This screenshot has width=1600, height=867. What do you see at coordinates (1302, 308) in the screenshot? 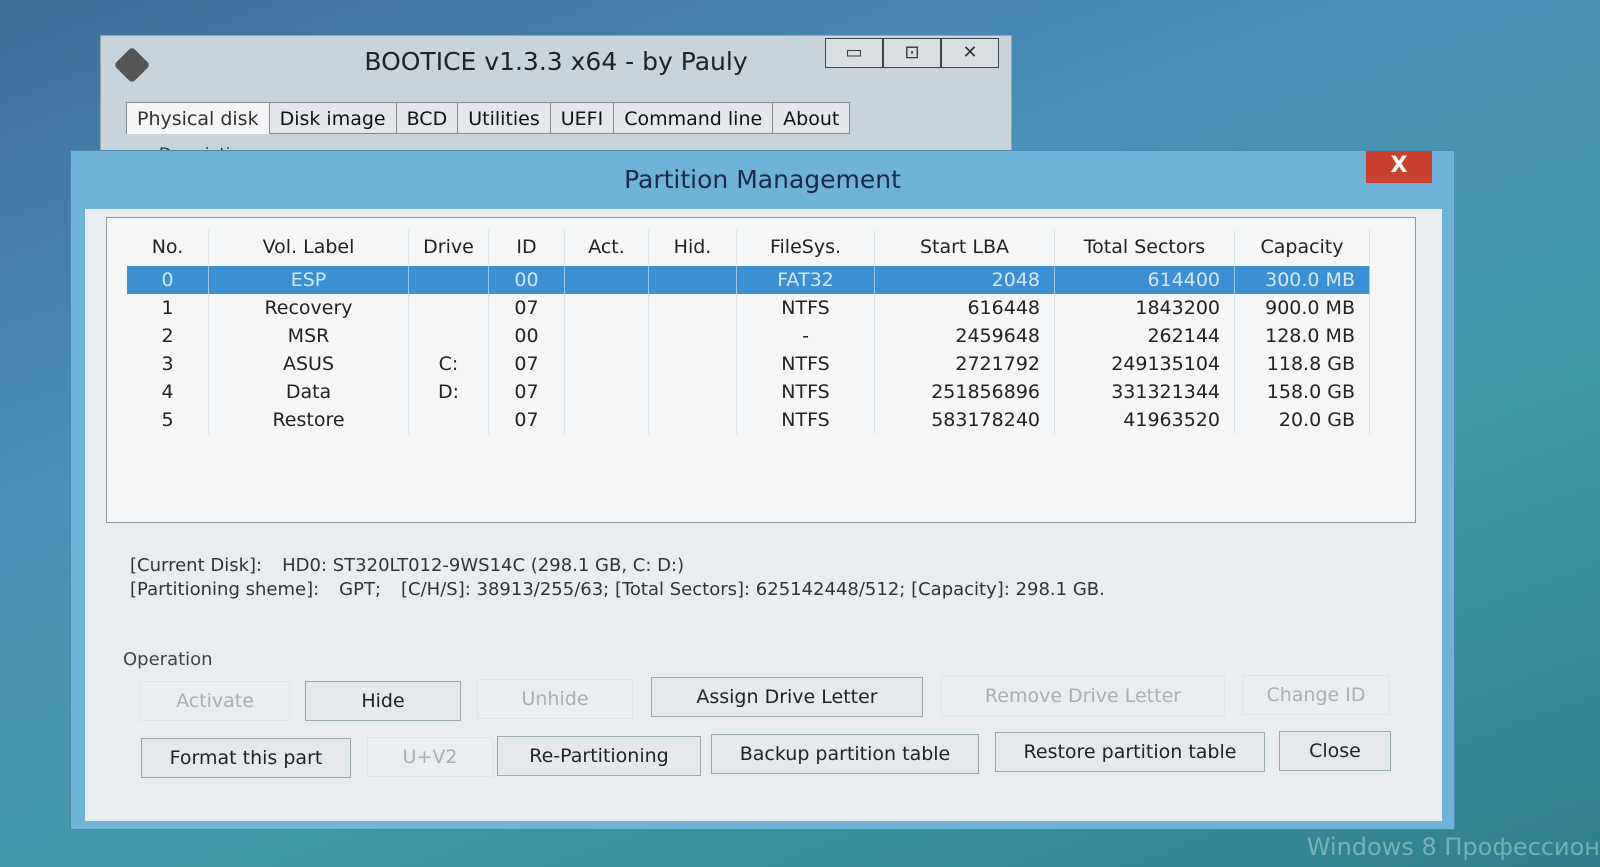
I see `table-cell: 900.0 MB` at bounding box center [1302, 308].